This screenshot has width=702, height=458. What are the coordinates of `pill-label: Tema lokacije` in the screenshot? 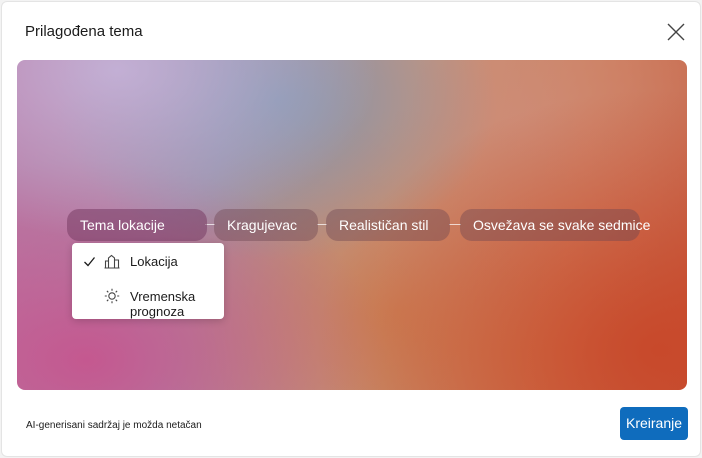 It's located at (122, 225).